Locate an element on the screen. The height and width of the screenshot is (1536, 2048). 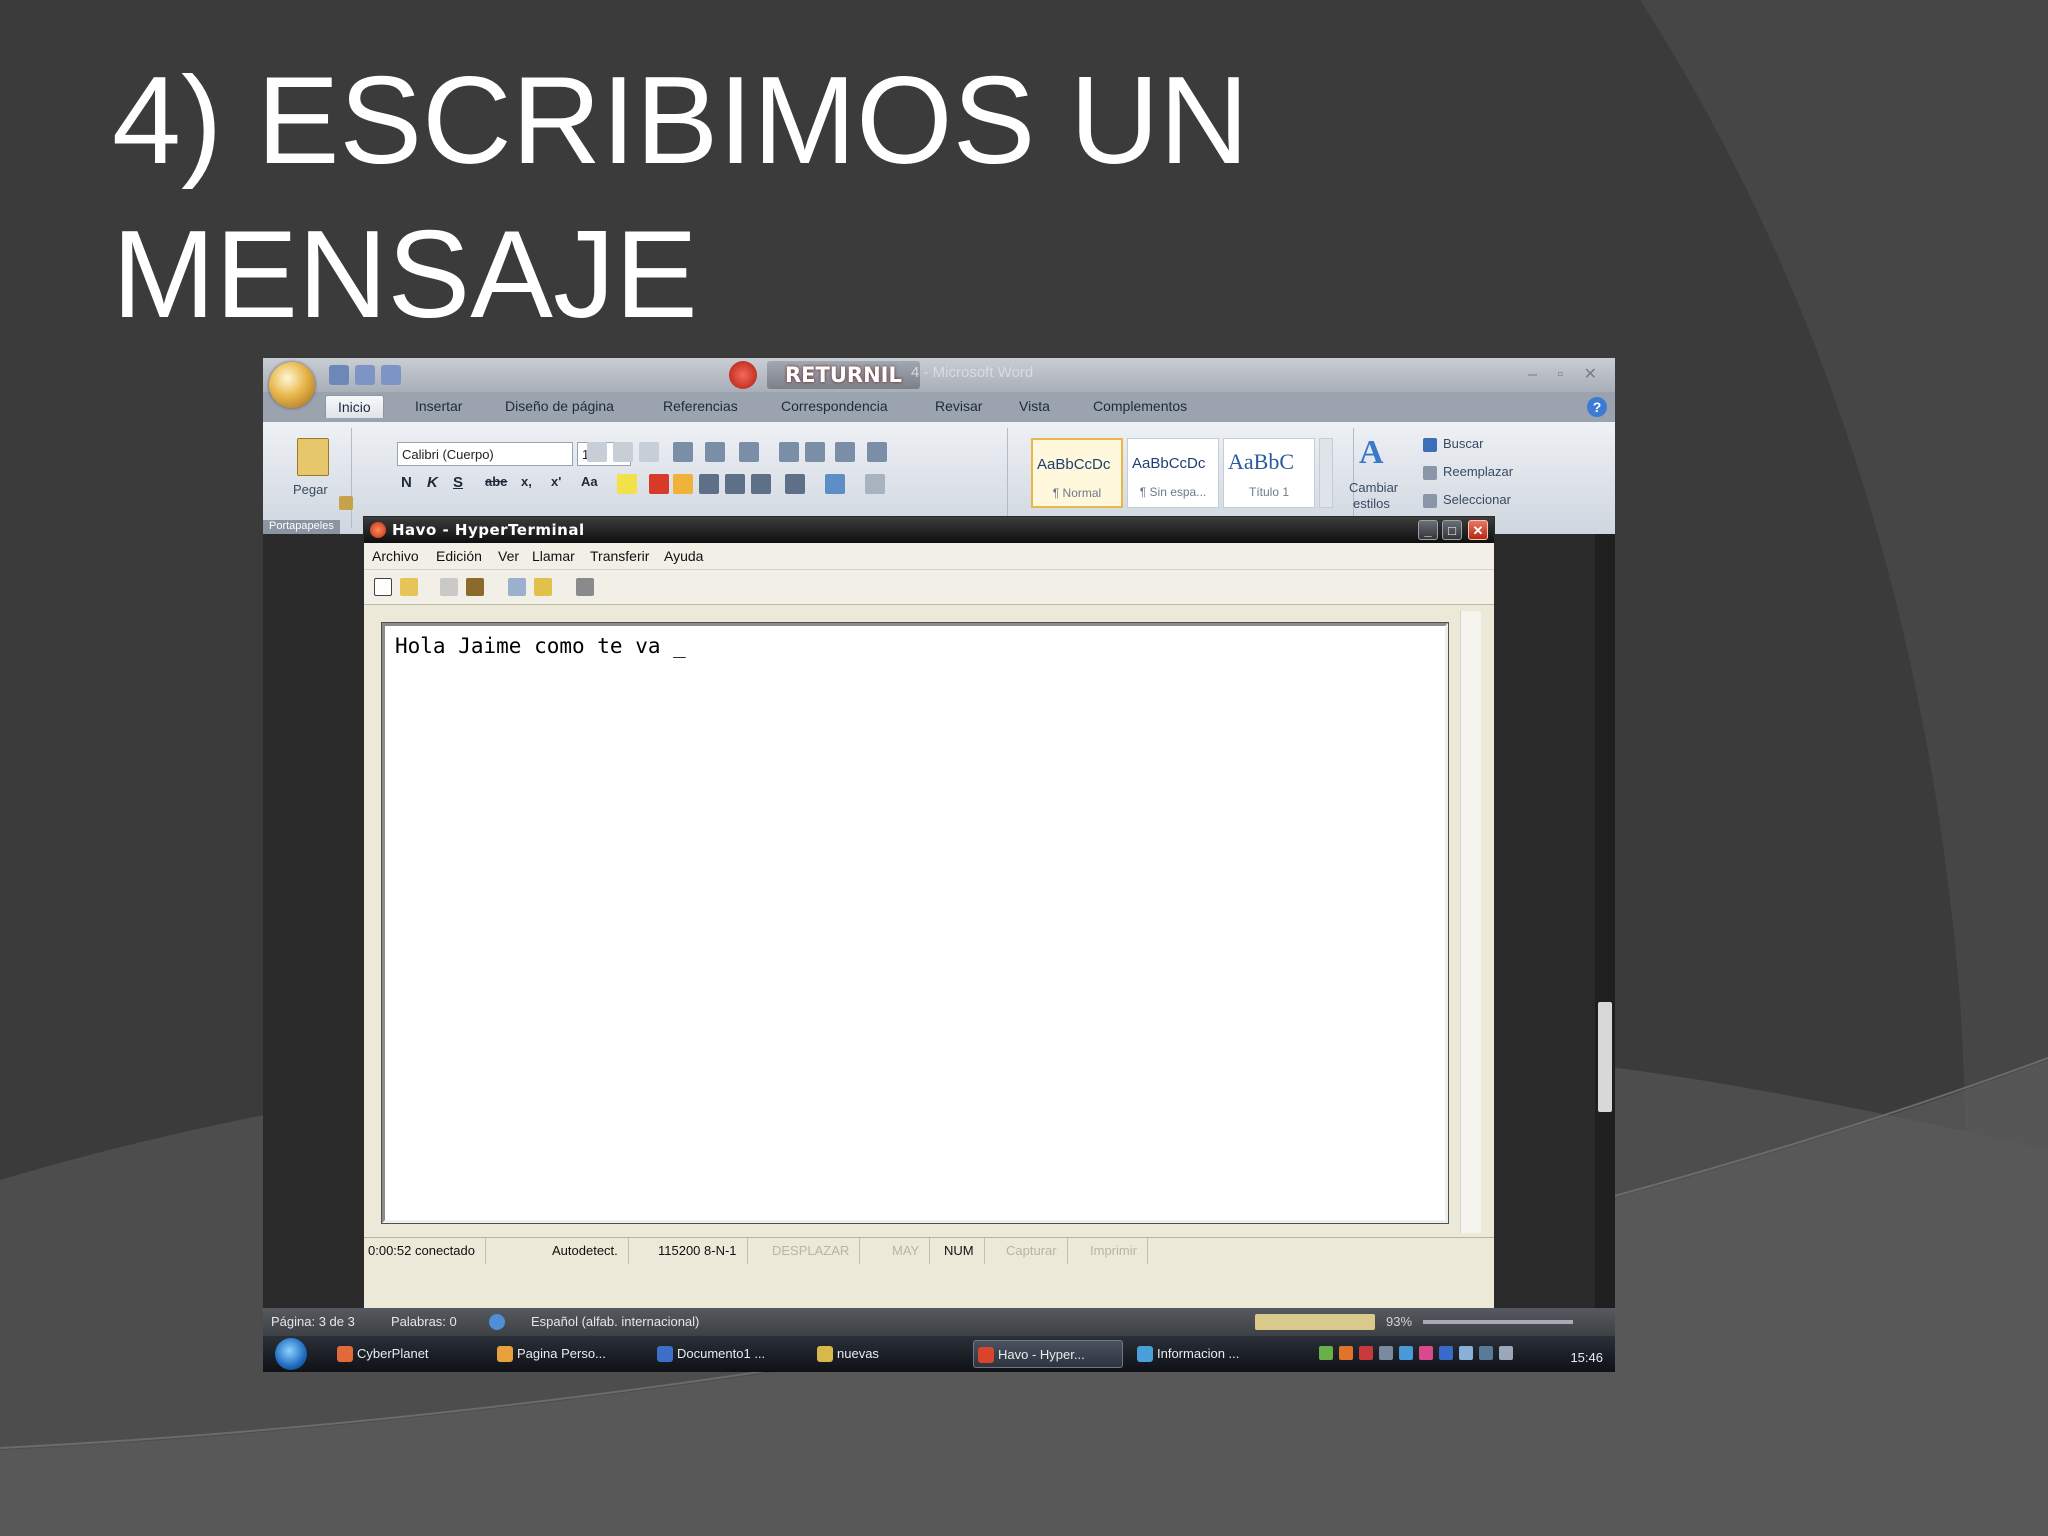
replace-button: Reemplazar is located at coordinates (1478, 471).